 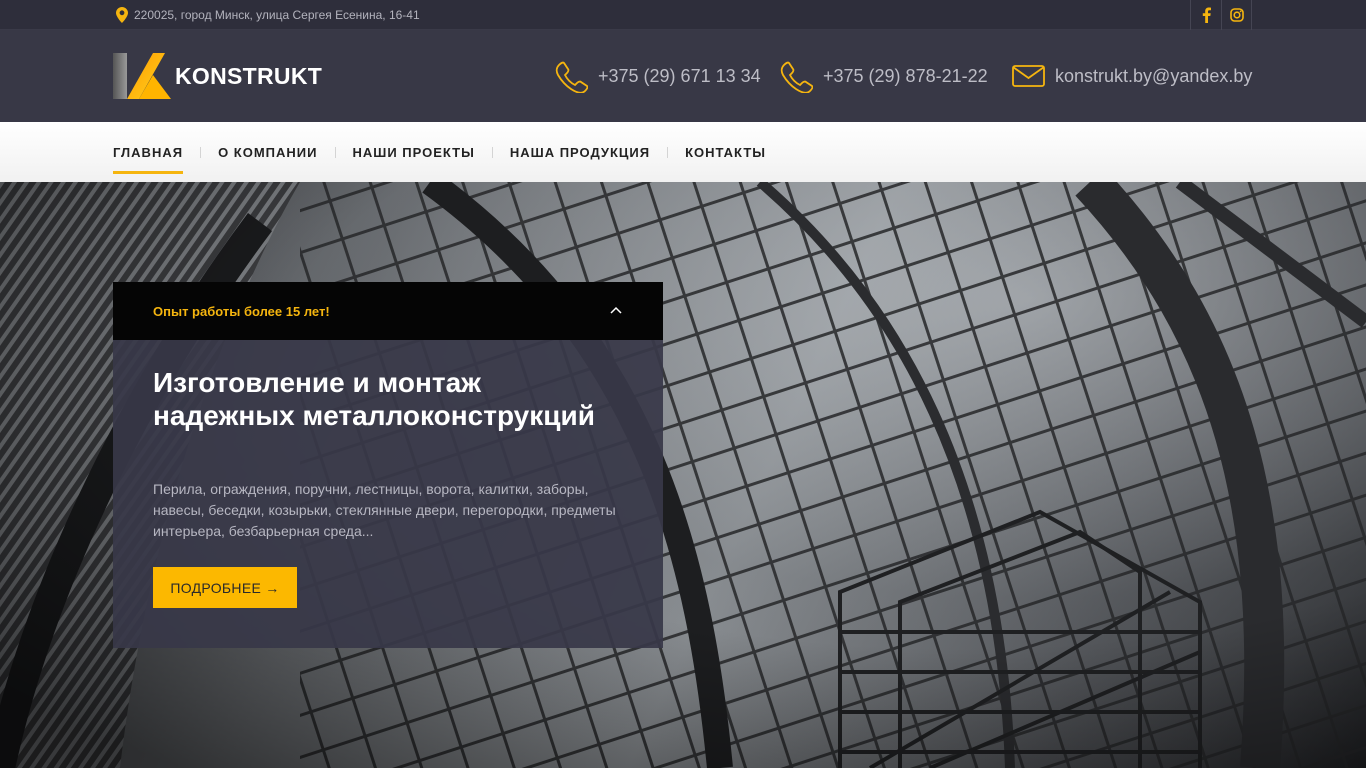 I want to click on more-button: ПОДРОБНЕЕ →, so click(x=225, y=587).